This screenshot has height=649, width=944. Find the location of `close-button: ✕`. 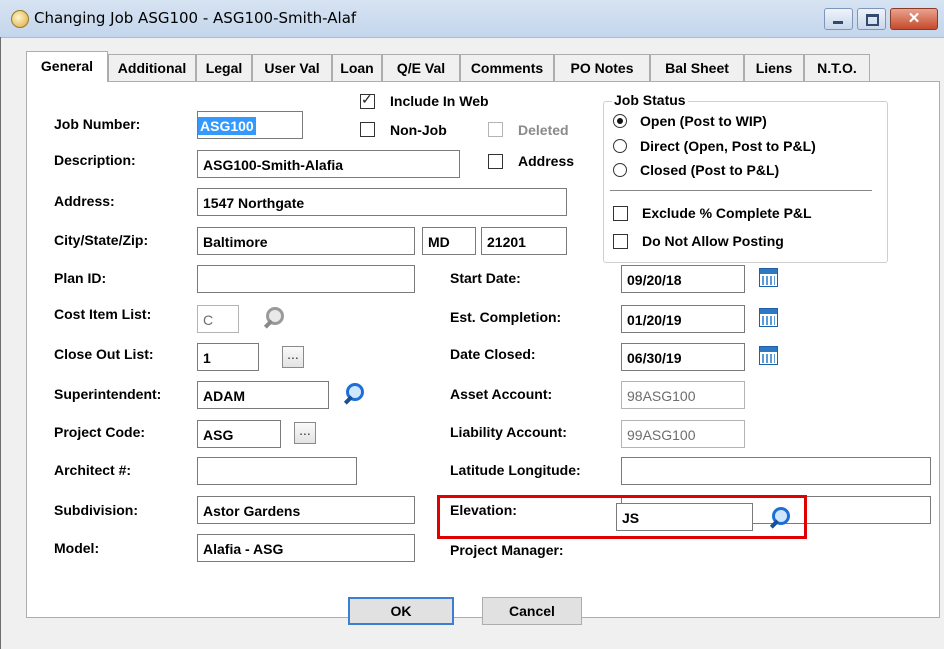

close-button: ✕ is located at coordinates (914, 19).